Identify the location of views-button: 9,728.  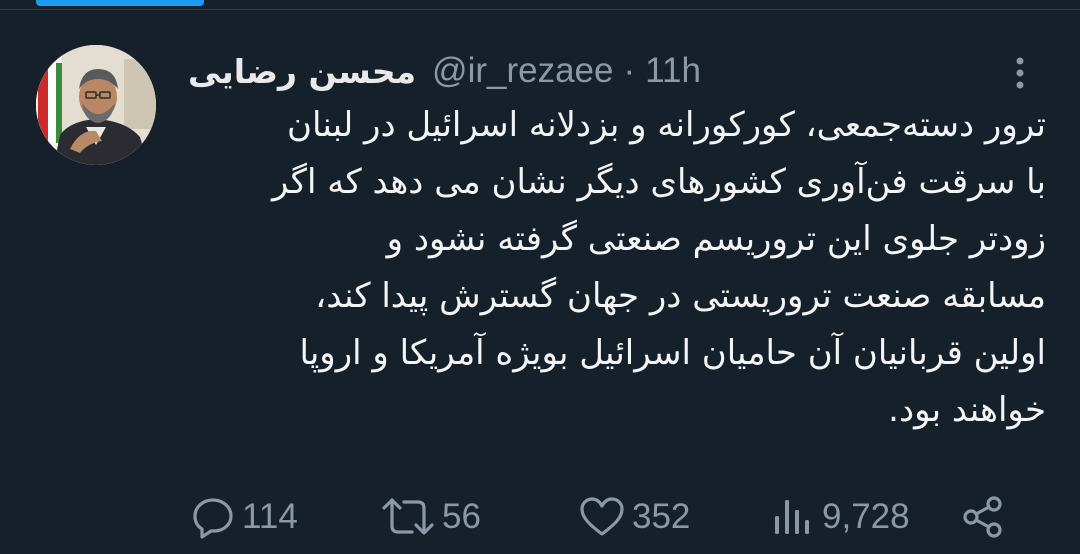
(840, 517).